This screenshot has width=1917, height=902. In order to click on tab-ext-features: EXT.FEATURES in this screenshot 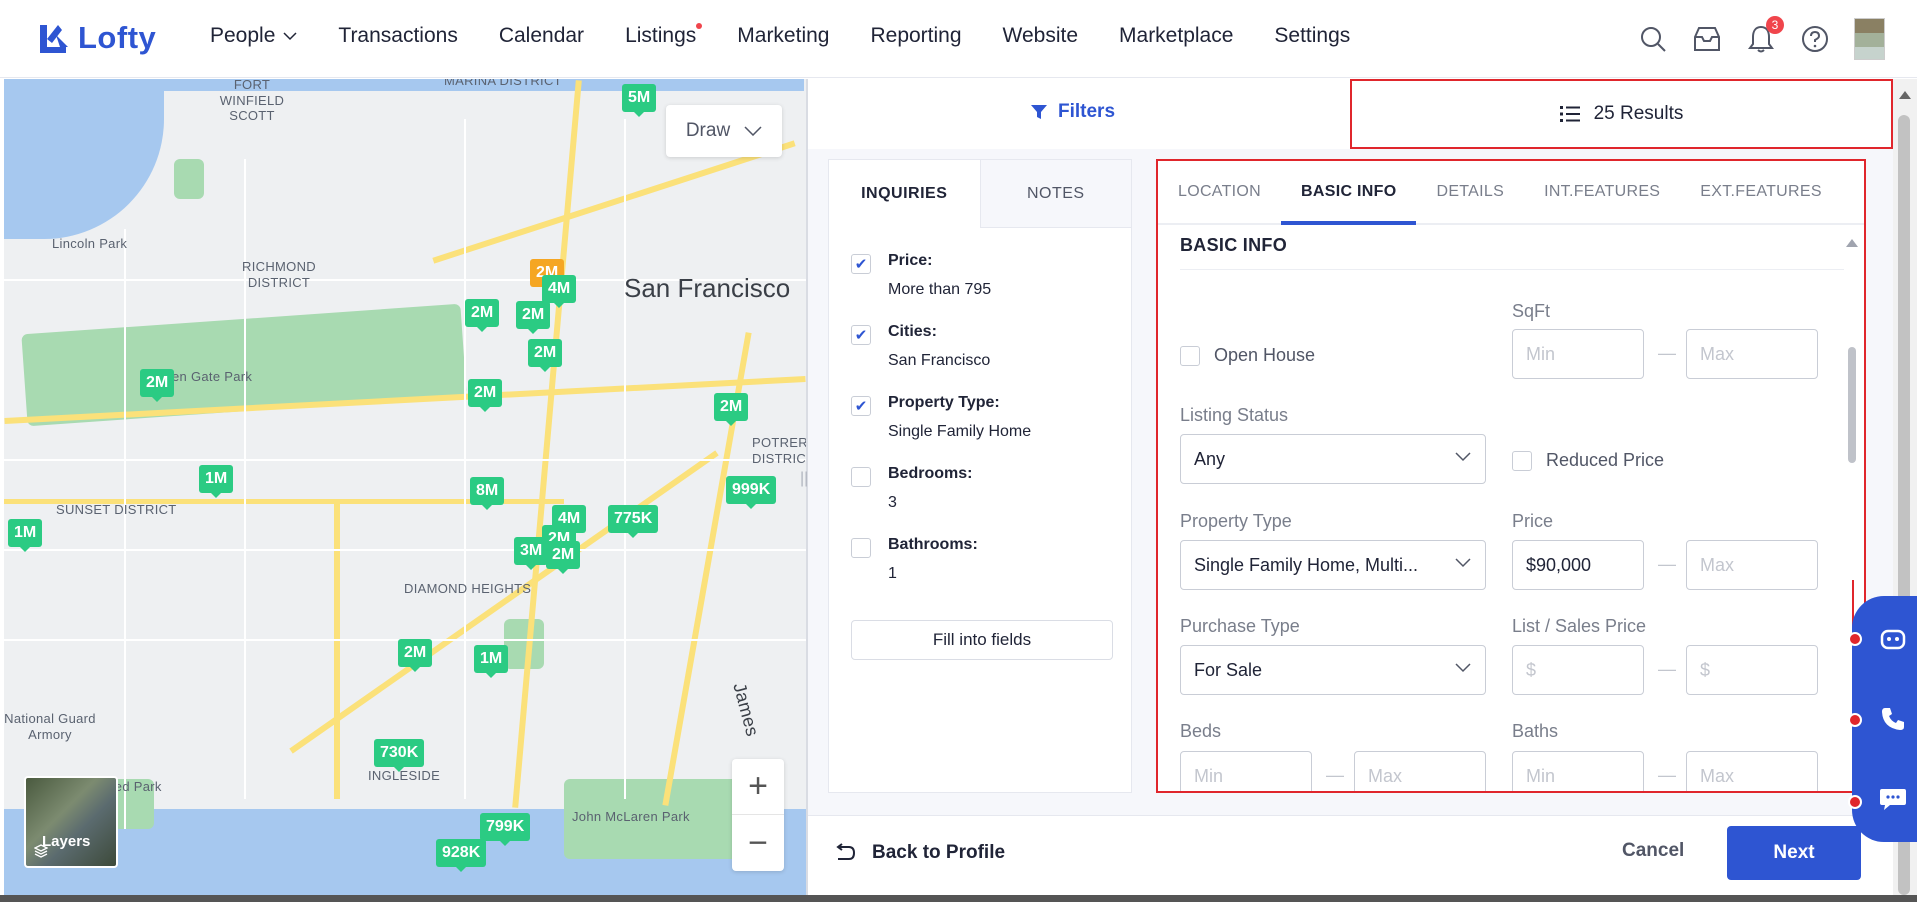, I will do `click(1761, 192)`.